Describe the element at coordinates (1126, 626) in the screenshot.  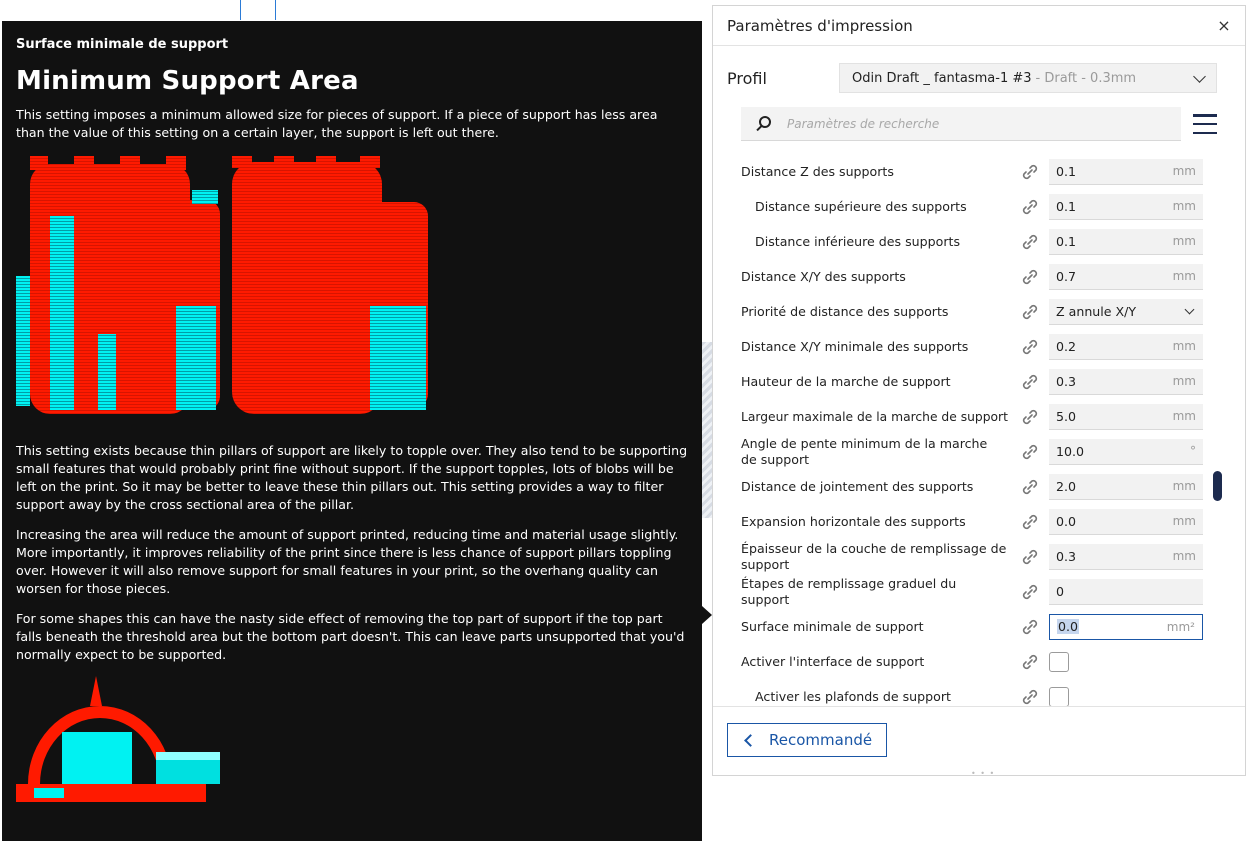
I see `minimum-support-area-input: 0.0 mm²` at that location.